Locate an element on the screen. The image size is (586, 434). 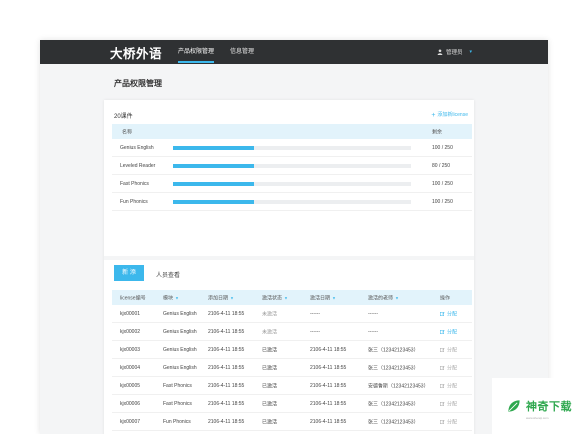
course-name: Leveled Reader is located at coordinates (138, 165).